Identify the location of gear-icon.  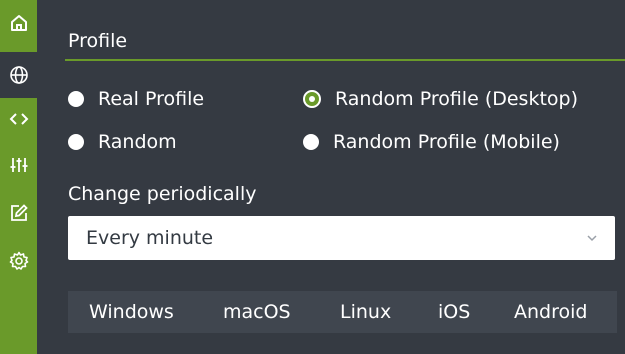
(18, 260).